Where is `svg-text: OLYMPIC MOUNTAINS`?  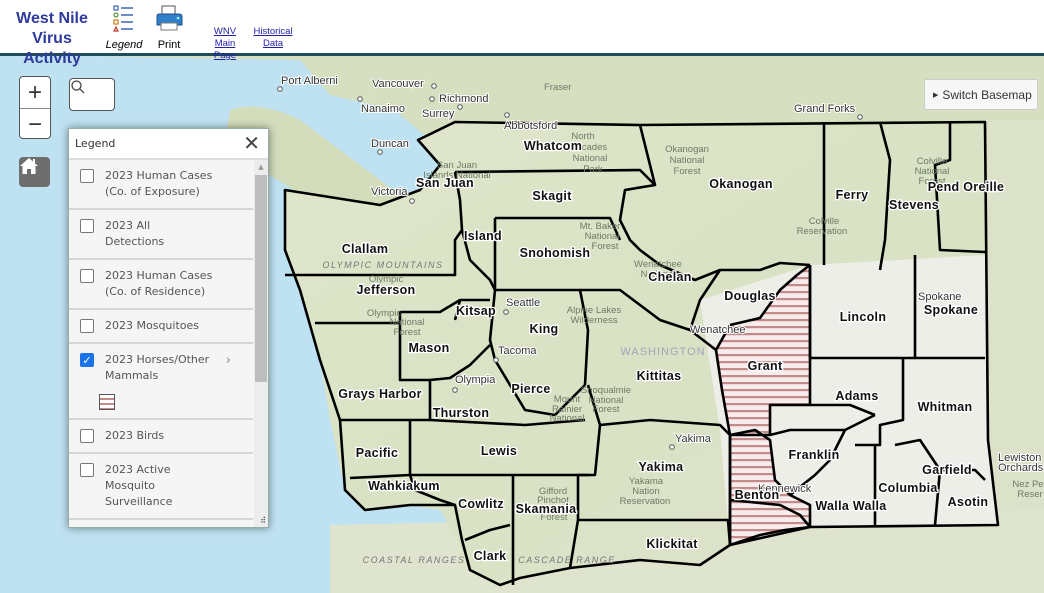
svg-text: OLYMPIC MOUNTAINS is located at coordinates (382, 265).